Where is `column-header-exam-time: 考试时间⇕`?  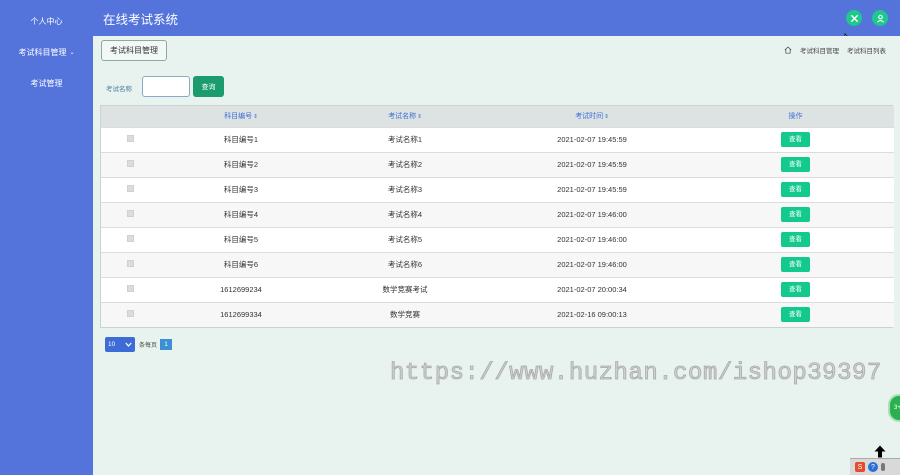
column-header-exam-time: 考试时间⇕ is located at coordinates (592, 116).